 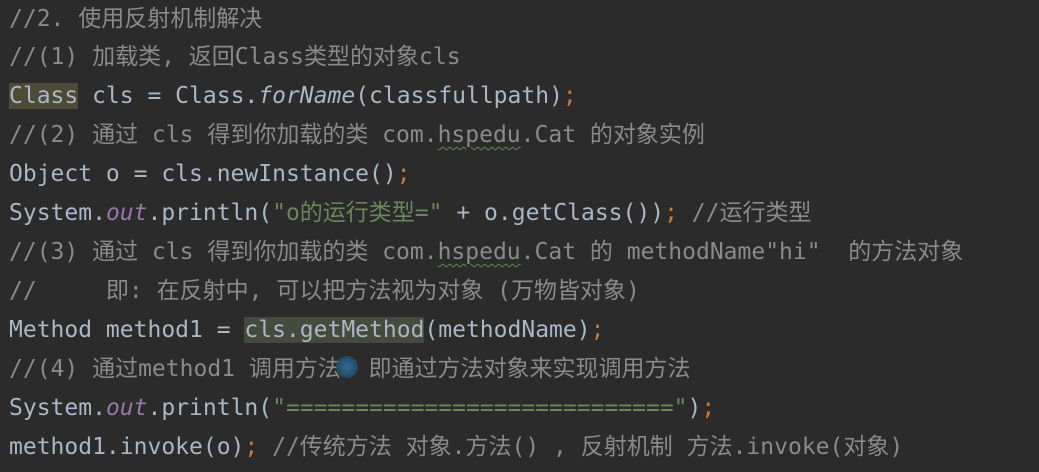 I want to click on code-text: cls = Class., so click(x=168, y=96).